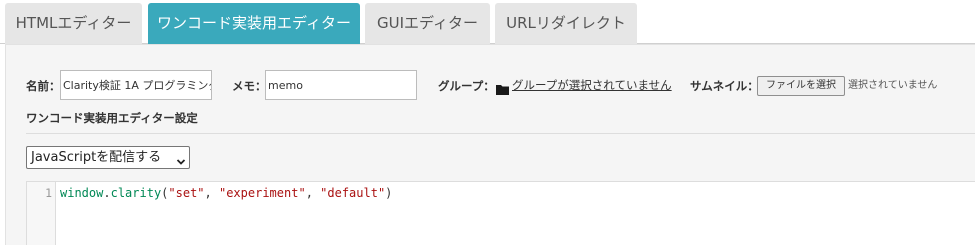 The width and height of the screenshot is (975, 245). Describe the element at coordinates (82, 193) in the screenshot. I see `code-object: window` at that location.